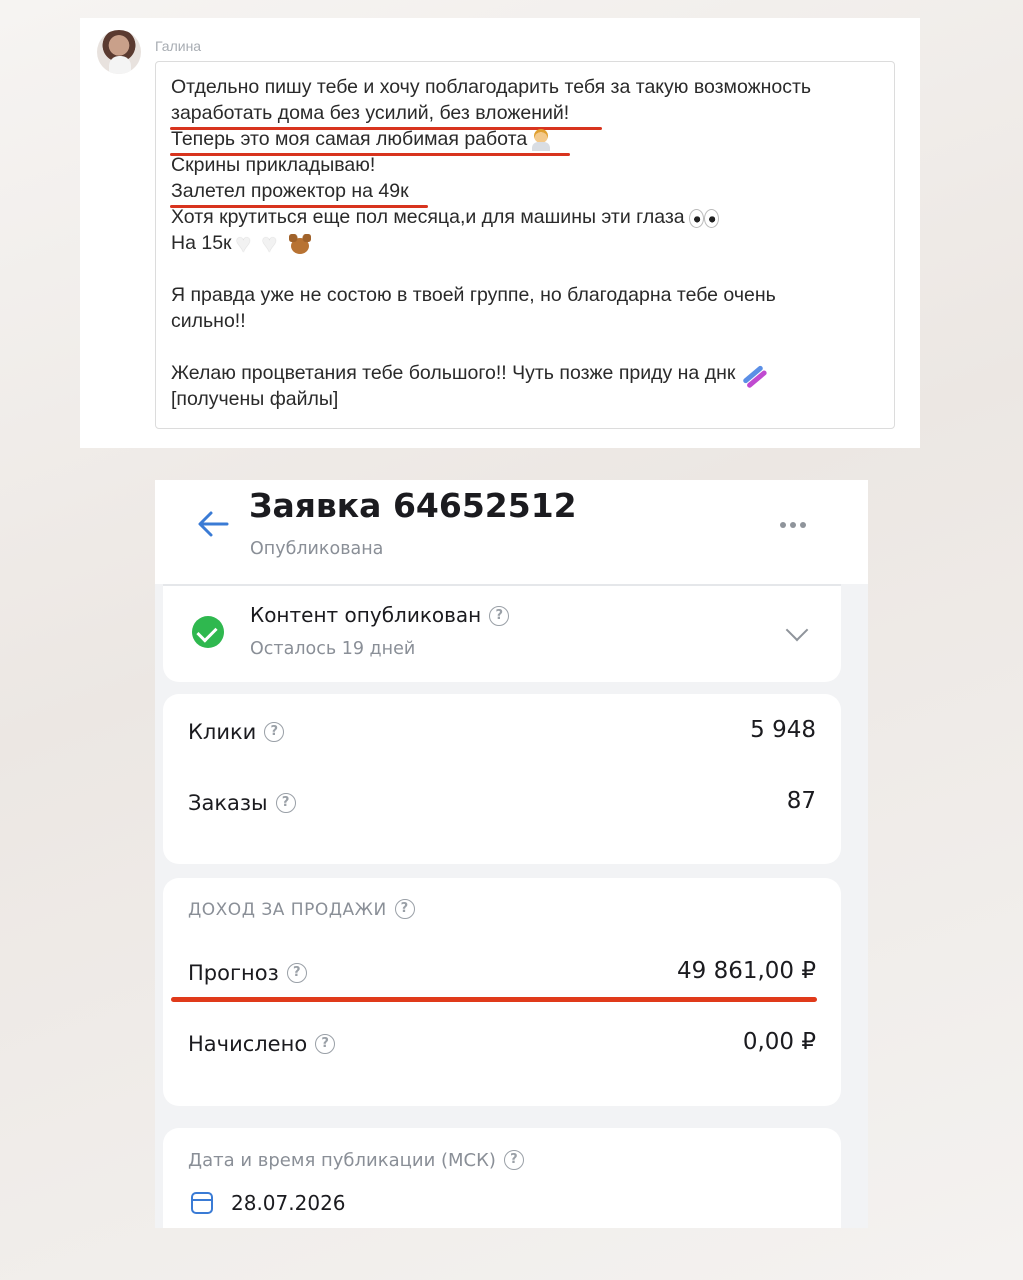  What do you see at coordinates (119, 52) in the screenshot?
I see `avatar` at bounding box center [119, 52].